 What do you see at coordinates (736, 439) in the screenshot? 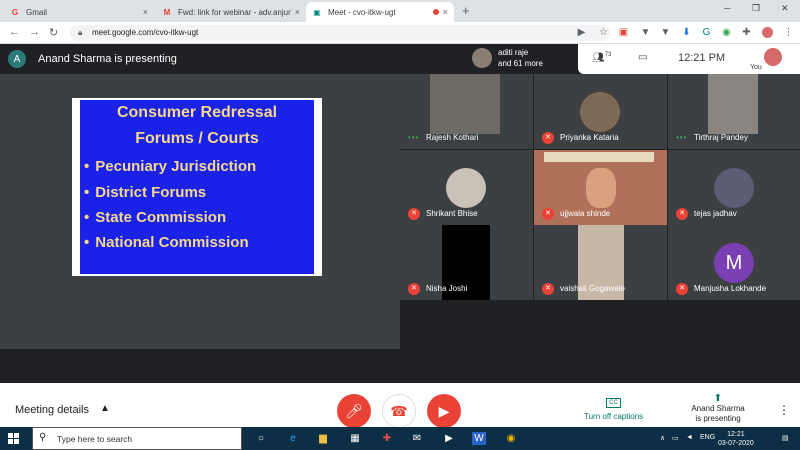
I see `taskbar-clock: 12:21 03-07-2020` at bounding box center [736, 439].